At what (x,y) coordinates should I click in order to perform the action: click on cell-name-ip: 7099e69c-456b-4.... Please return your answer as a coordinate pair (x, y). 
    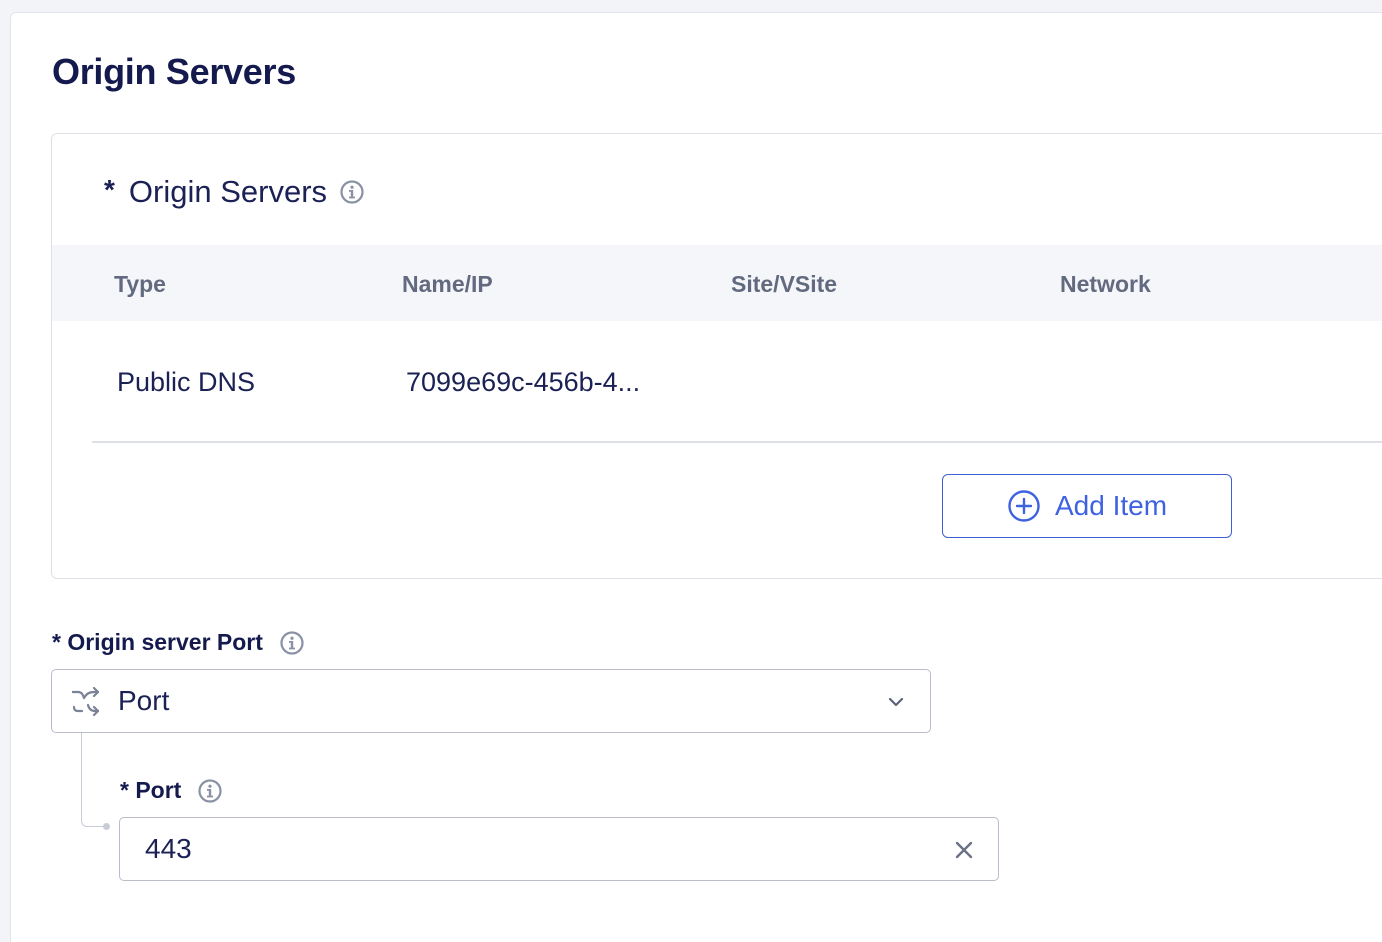
    Looking at the image, I should click on (523, 382).